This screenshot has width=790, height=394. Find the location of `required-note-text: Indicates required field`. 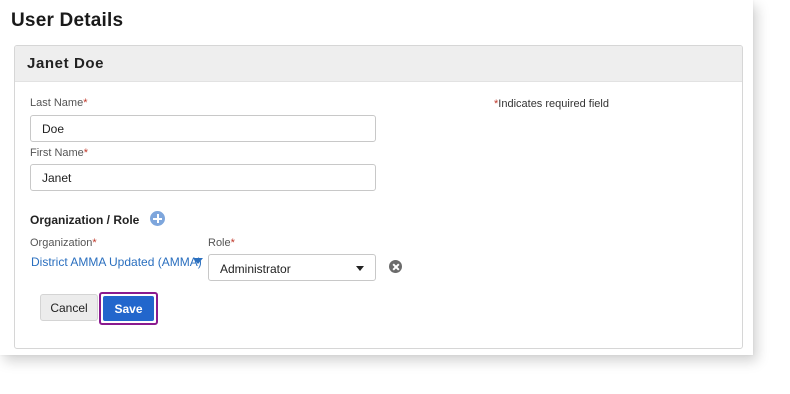

required-note-text: Indicates required field is located at coordinates (553, 104).